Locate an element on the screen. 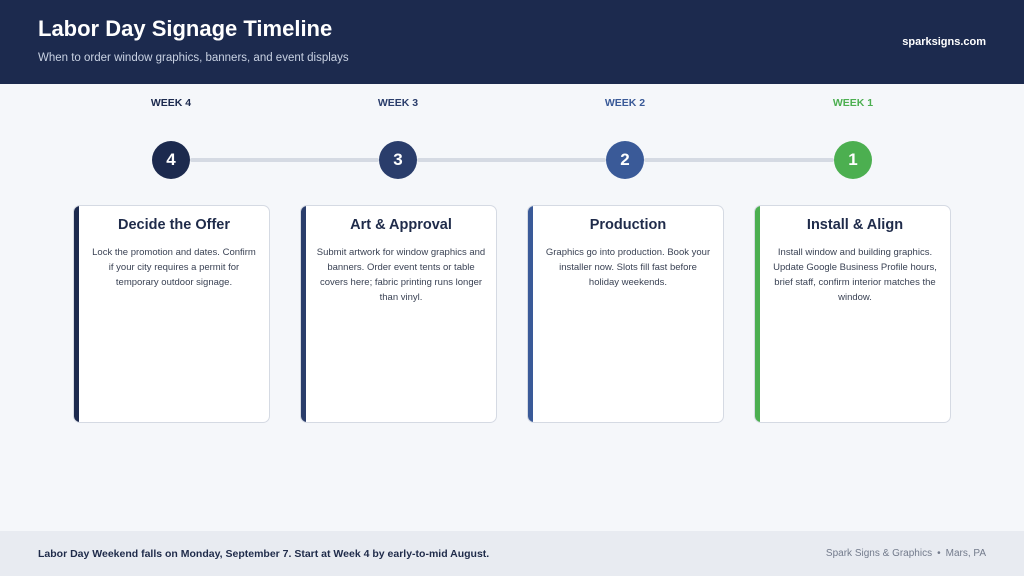  card-title: Art & Approval is located at coordinates (401, 225).